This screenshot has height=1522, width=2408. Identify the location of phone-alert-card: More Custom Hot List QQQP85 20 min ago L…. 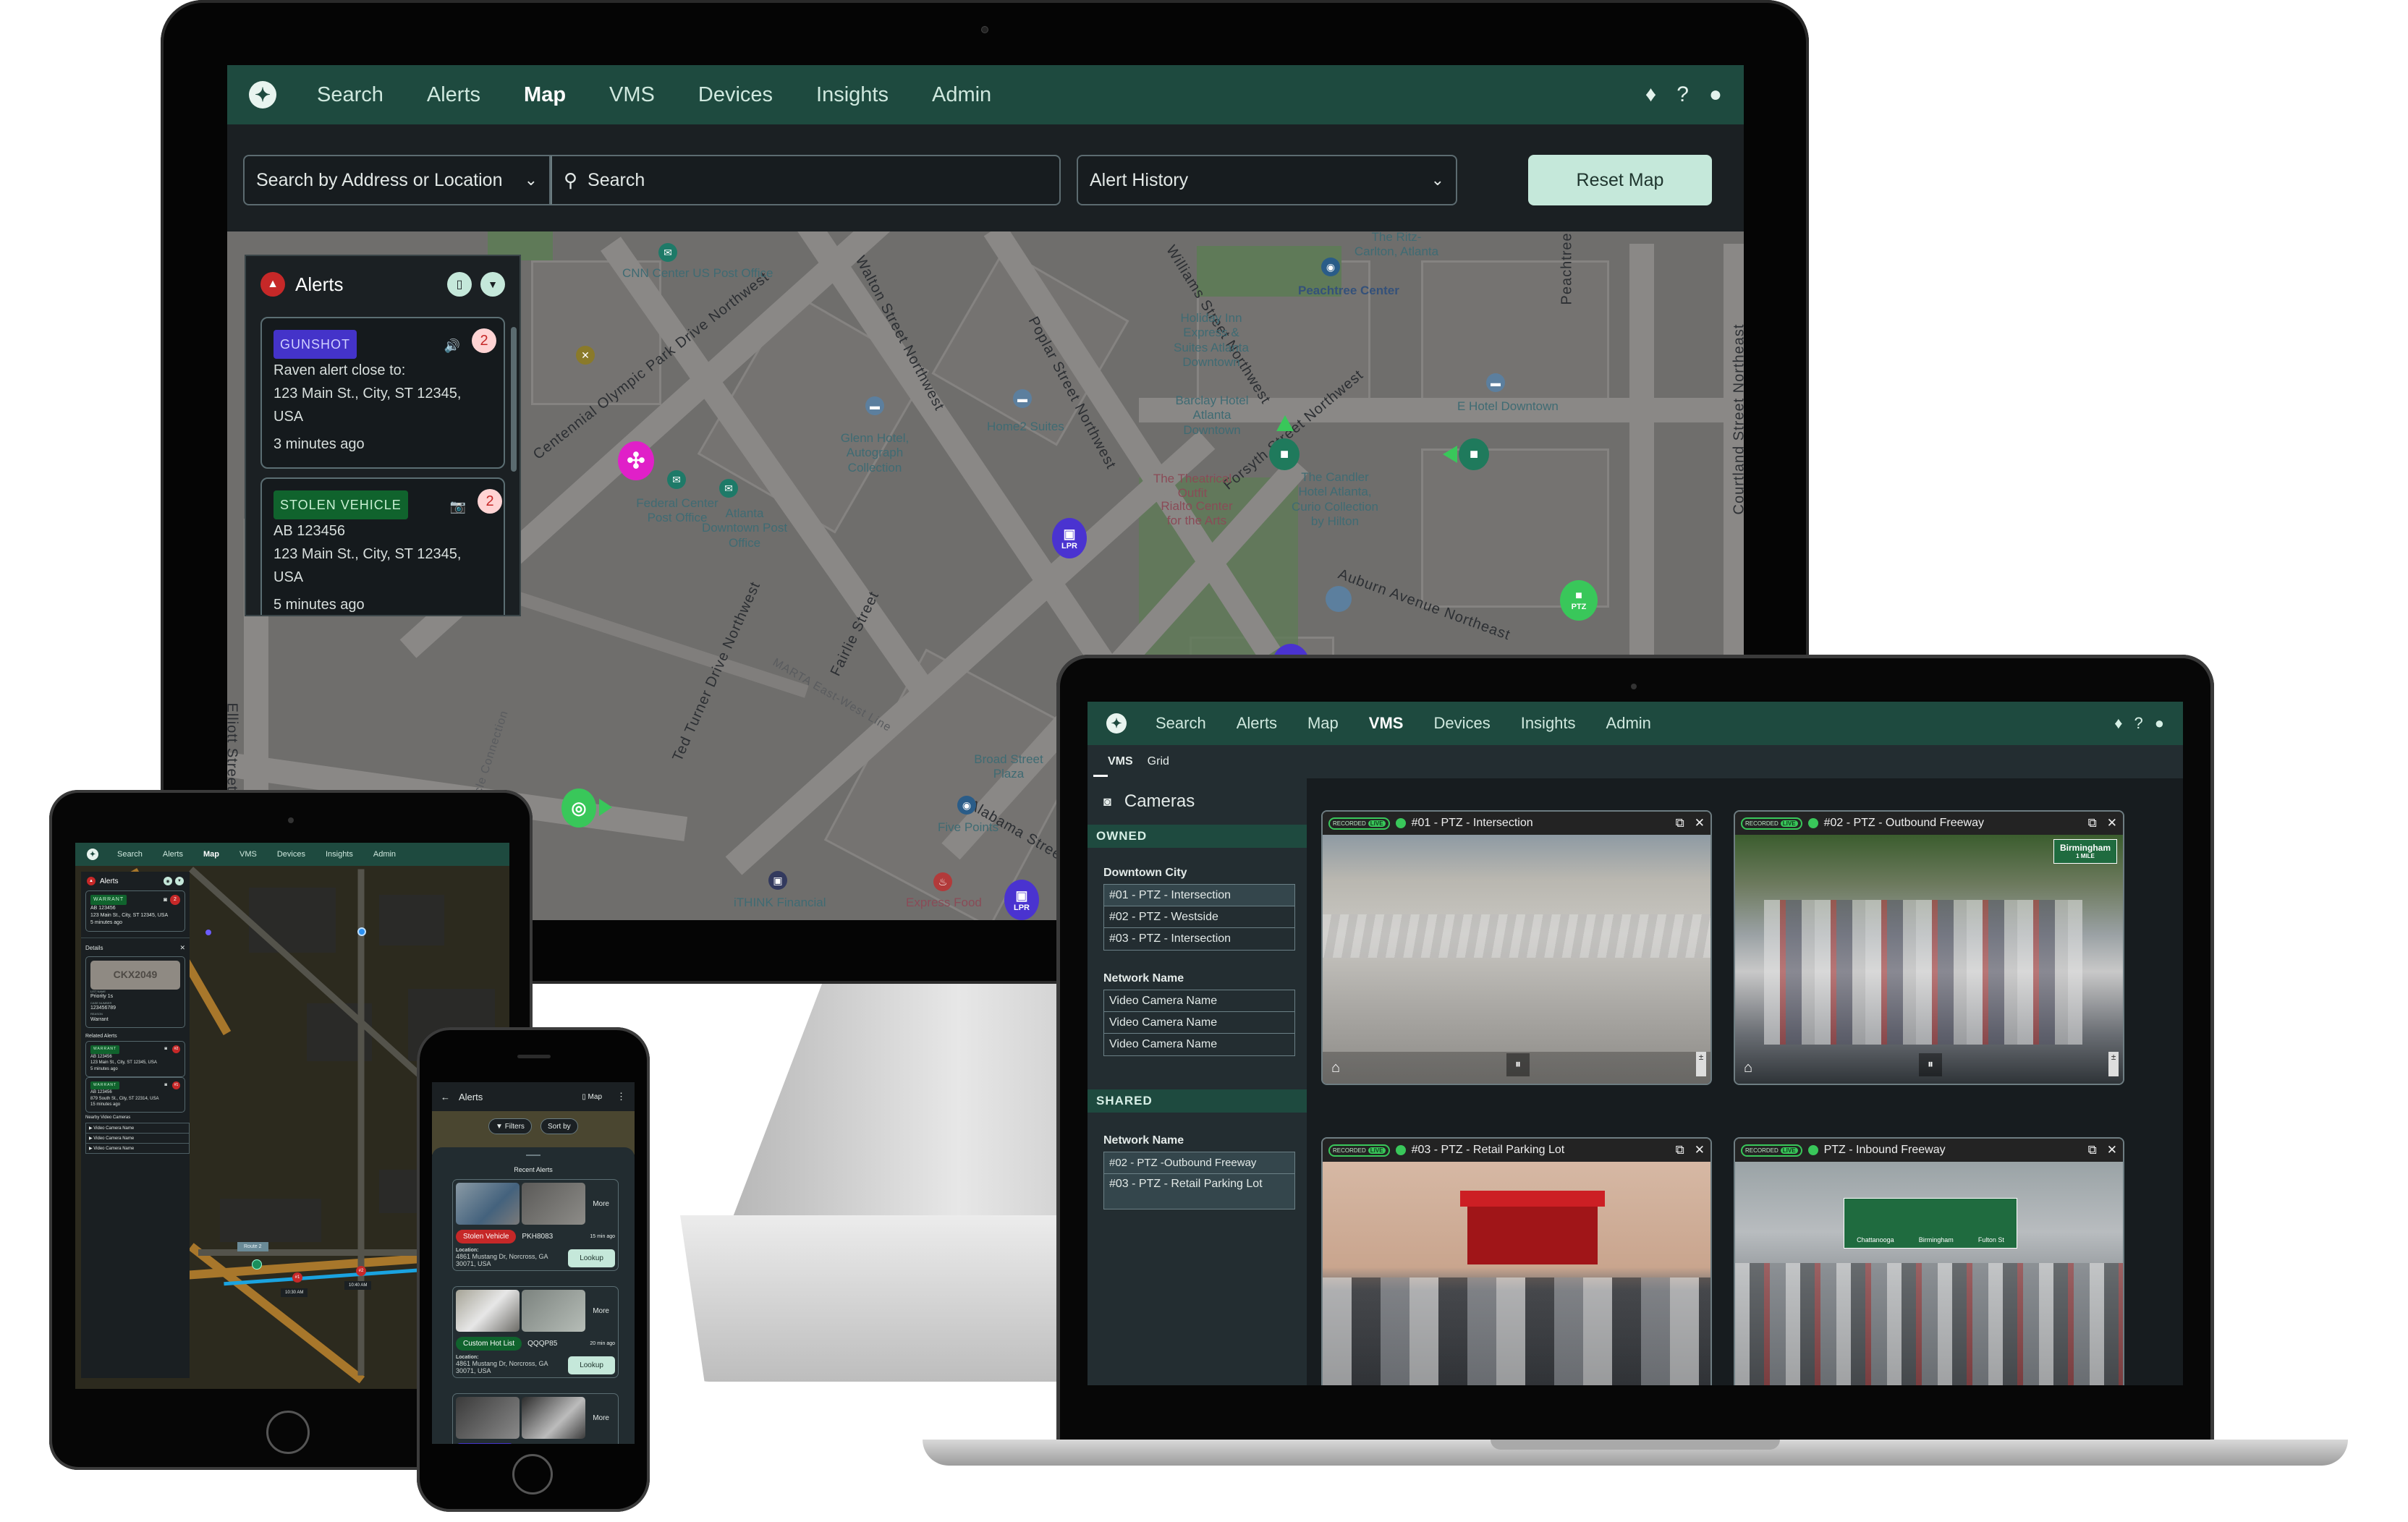
(535, 1332).